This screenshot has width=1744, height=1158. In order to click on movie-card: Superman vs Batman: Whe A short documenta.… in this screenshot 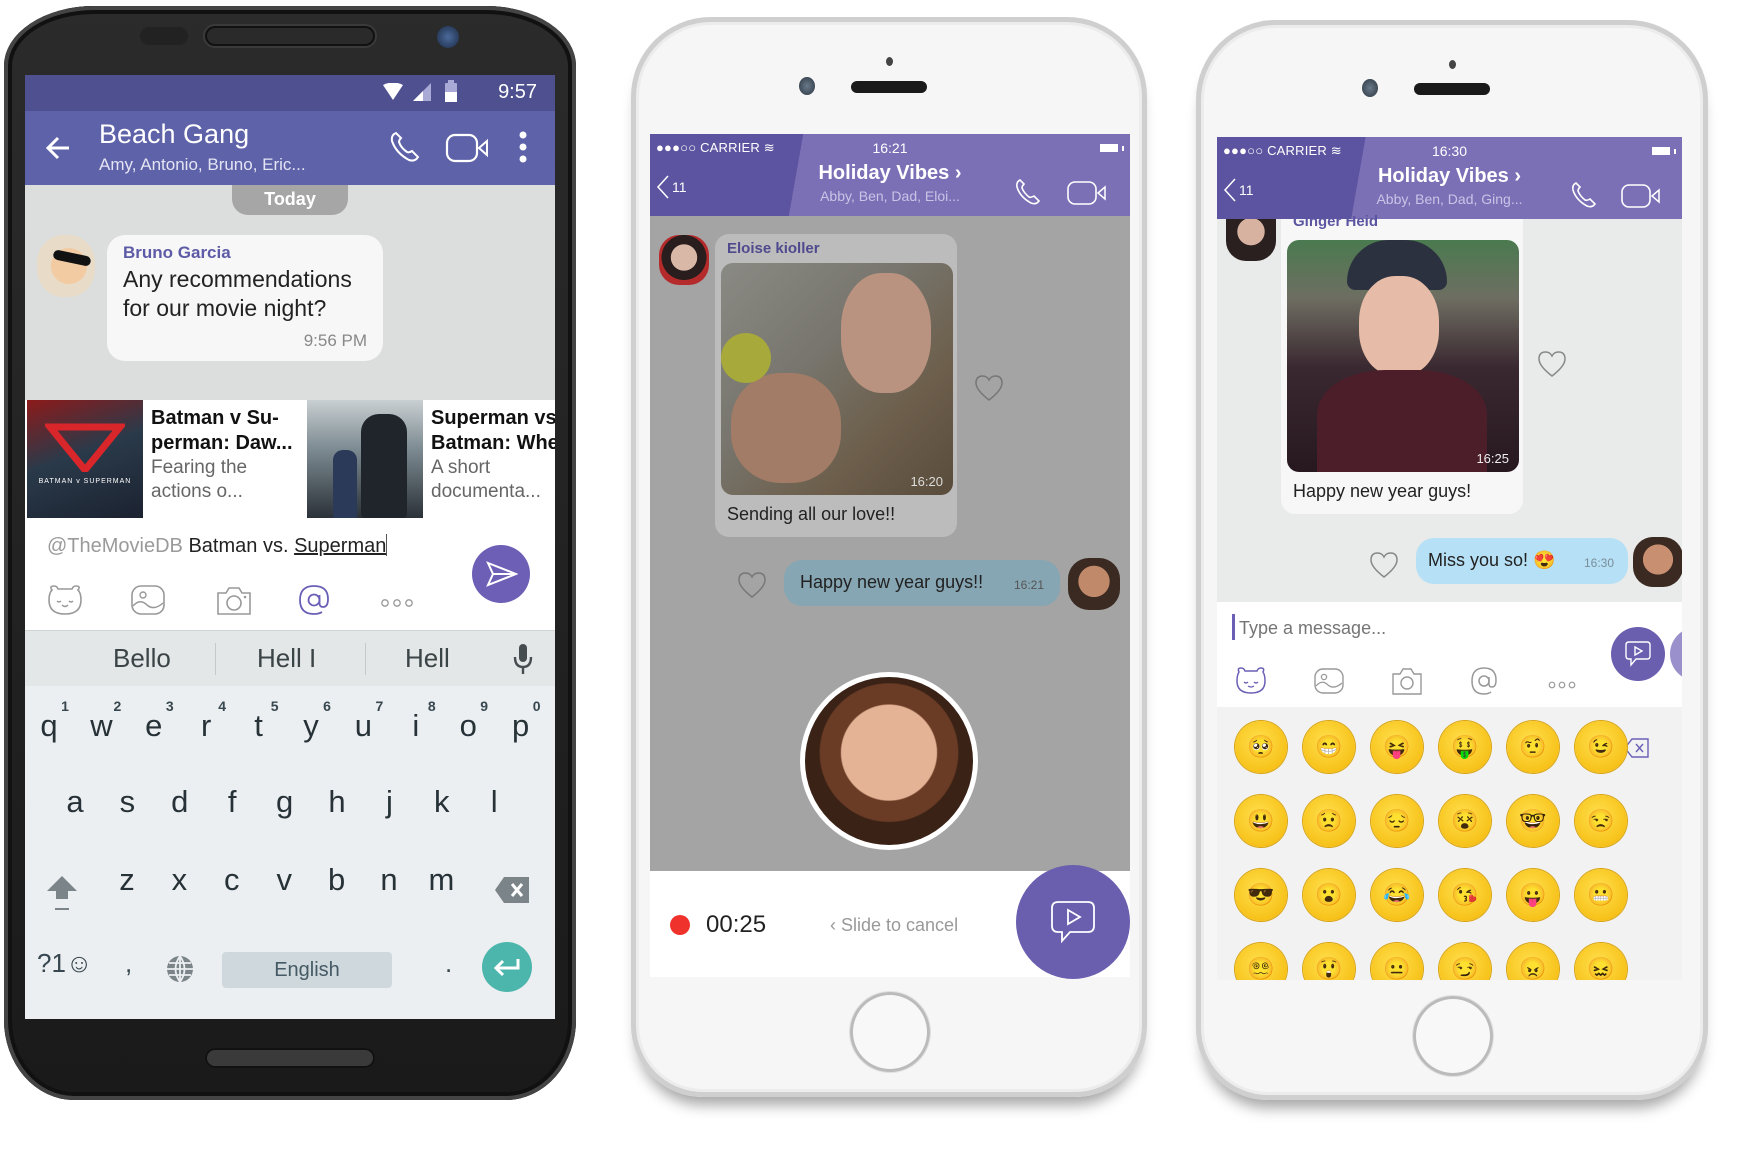, I will do `click(430, 459)`.